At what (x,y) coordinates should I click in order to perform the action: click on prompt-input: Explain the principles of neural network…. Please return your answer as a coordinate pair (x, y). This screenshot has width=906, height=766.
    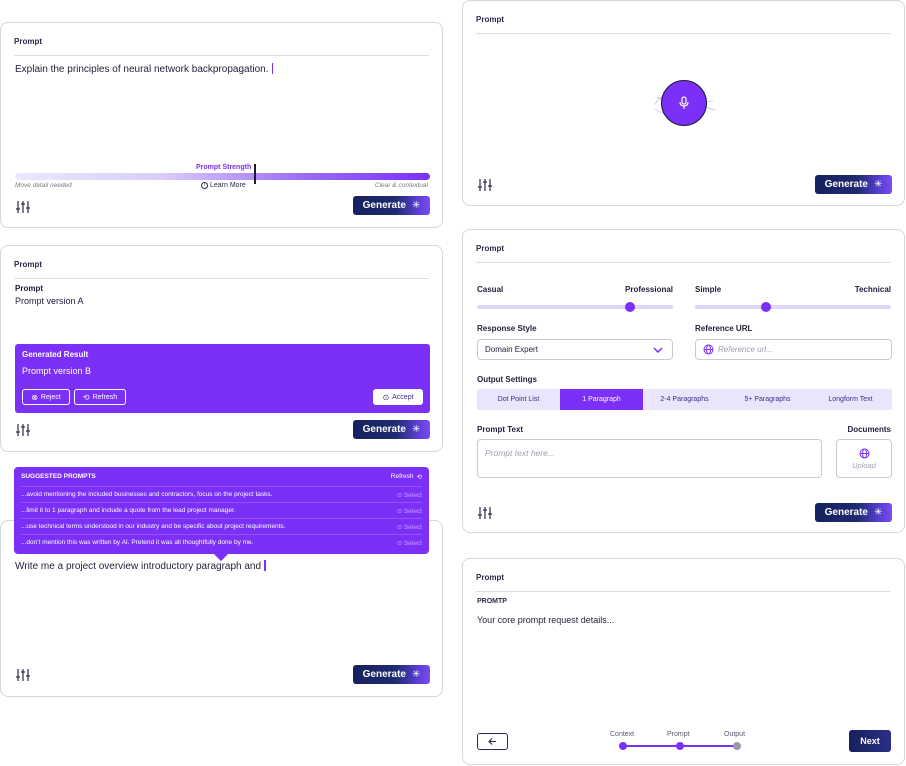
    Looking at the image, I should click on (215, 69).